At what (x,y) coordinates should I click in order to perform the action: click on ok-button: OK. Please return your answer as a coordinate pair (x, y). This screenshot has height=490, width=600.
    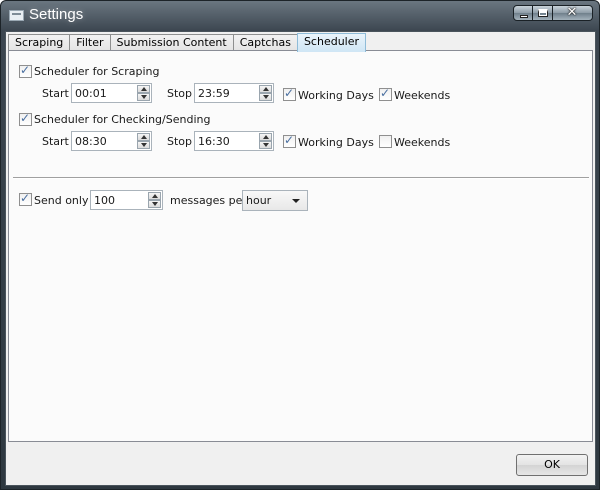
    Looking at the image, I should click on (552, 465).